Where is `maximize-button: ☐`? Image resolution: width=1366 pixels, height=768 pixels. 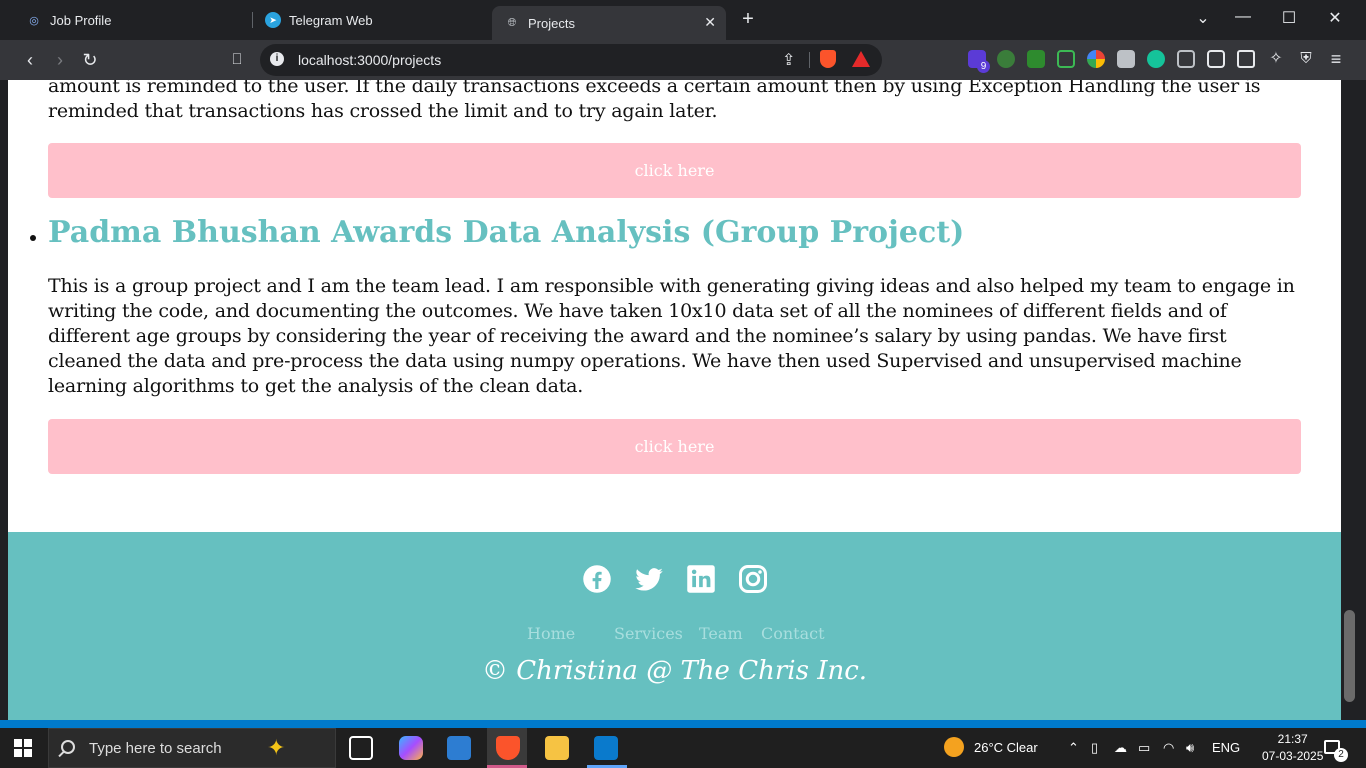
maximize-button: ☐ is located at coordinates (1289, 18).